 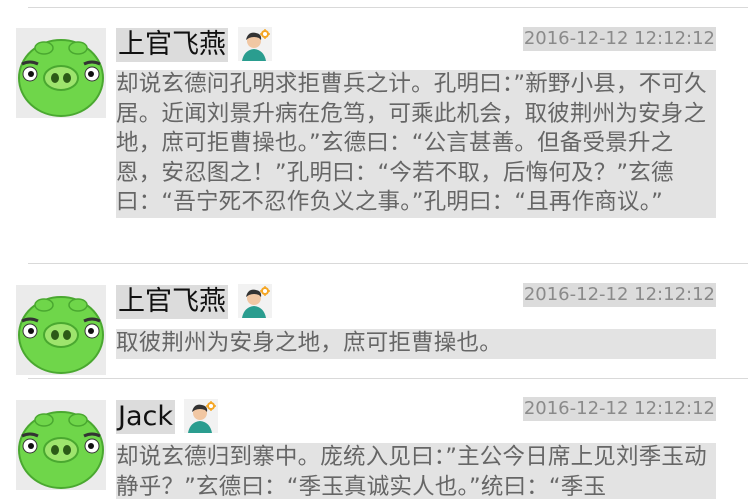 What do you see at coordinates (416, 344) in the screenshot?
I see `post-content: 取彼荆州为安身之地，庶可拒曹操也。` at bounding box center [416, 344].